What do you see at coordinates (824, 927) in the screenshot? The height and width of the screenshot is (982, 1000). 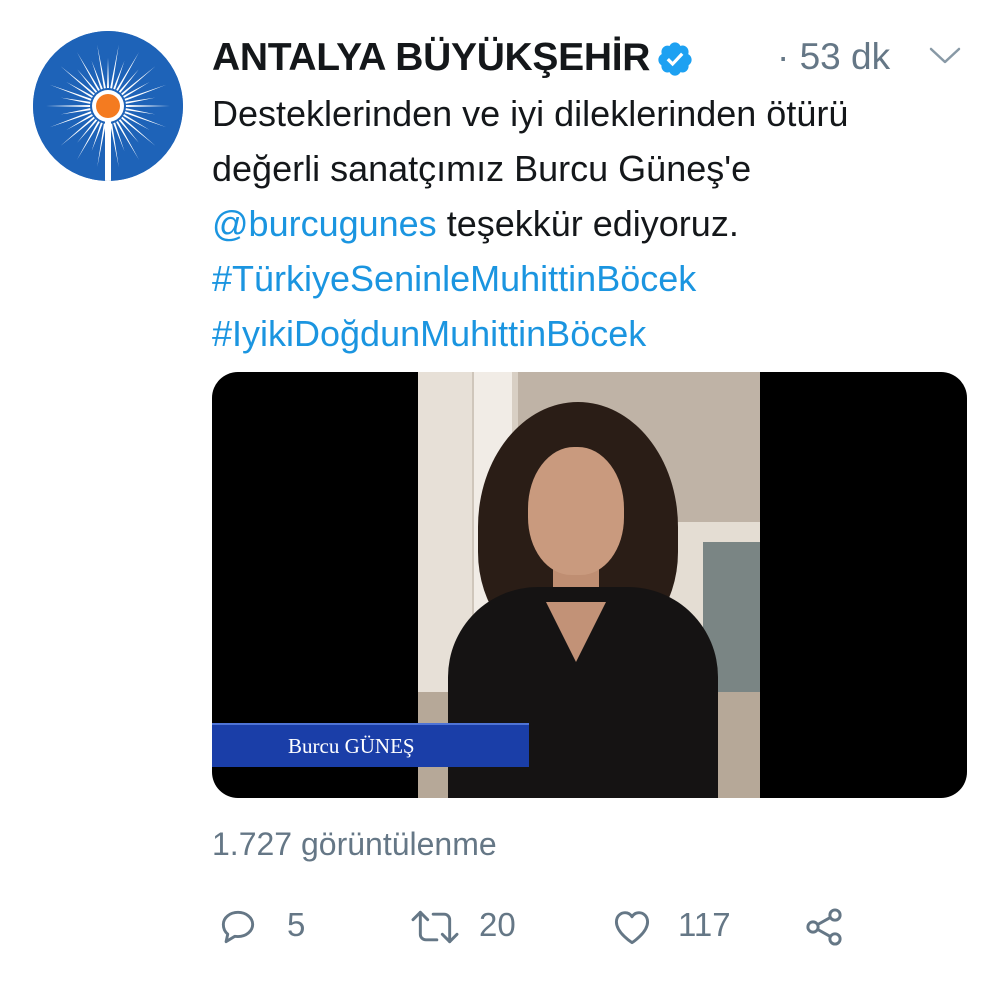 I see `share-icon` at bounding box center [824, 927].